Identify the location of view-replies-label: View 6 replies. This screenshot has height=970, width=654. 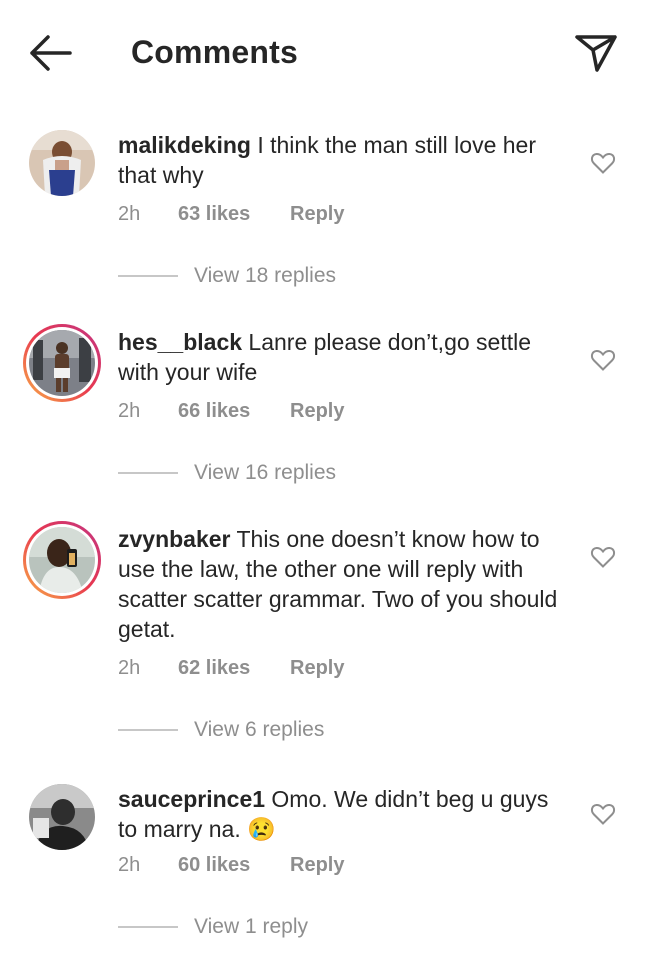
(259, 729).